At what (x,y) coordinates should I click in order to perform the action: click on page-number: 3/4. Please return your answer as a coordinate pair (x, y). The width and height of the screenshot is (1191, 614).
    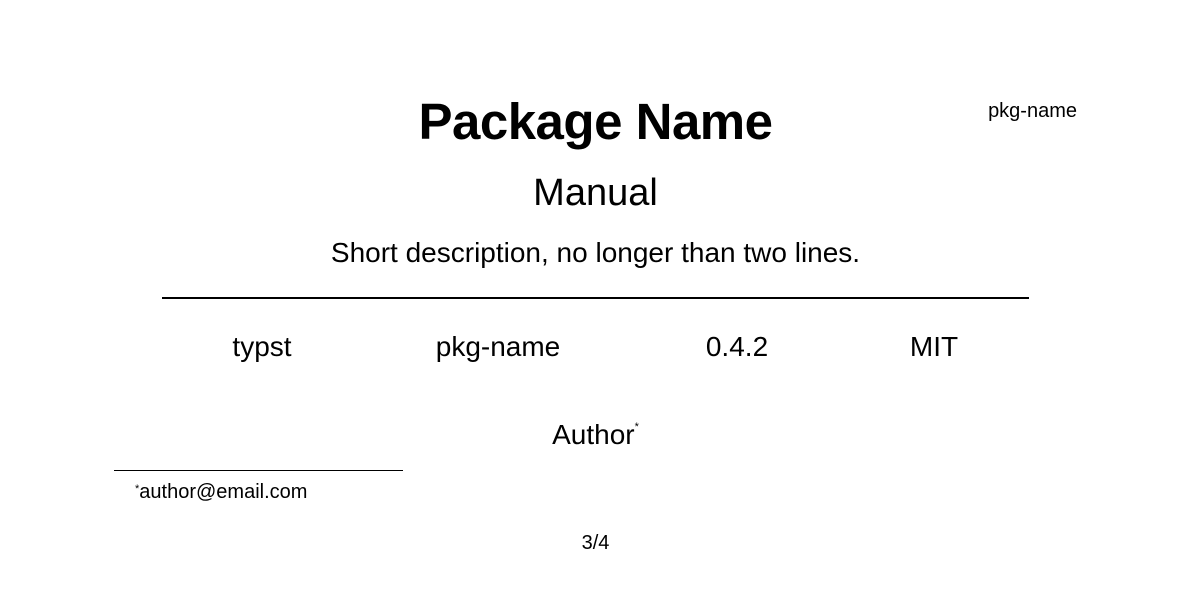
    Looking at the image, I should click on (595, 543).